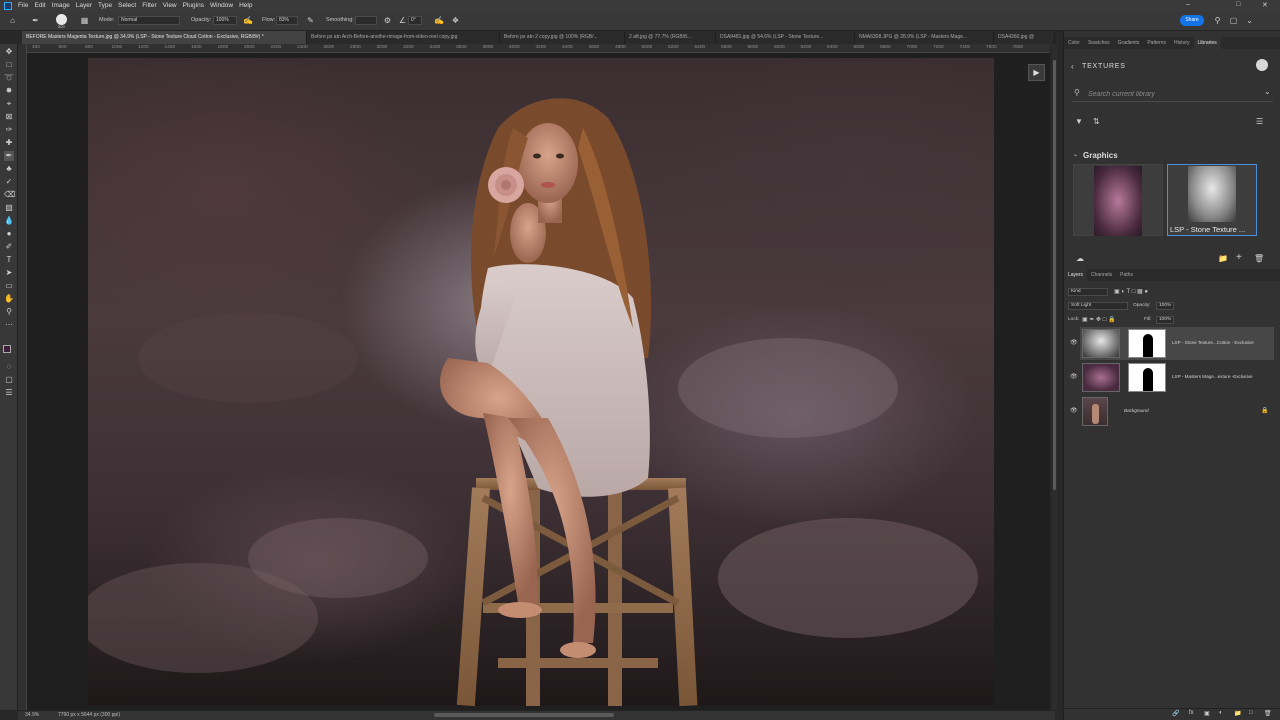  What do you see at coordinates (1265, 5) in the screenshot?
I see `close-icon: ✕` at bounding box center [1265, 5].